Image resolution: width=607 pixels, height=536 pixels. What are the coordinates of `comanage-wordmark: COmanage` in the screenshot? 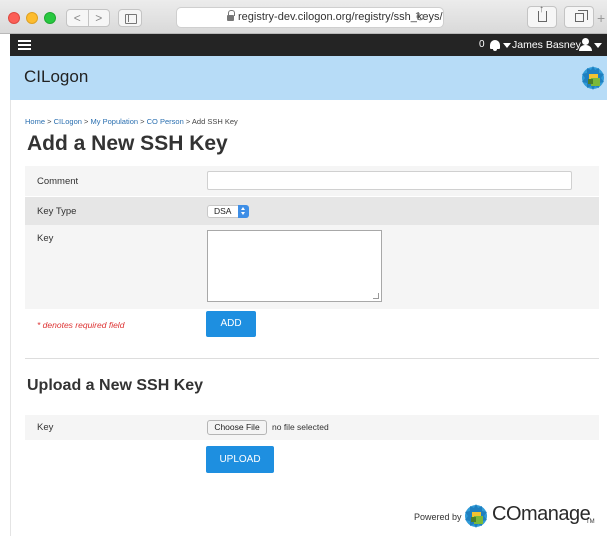 It's located at (541, 514).